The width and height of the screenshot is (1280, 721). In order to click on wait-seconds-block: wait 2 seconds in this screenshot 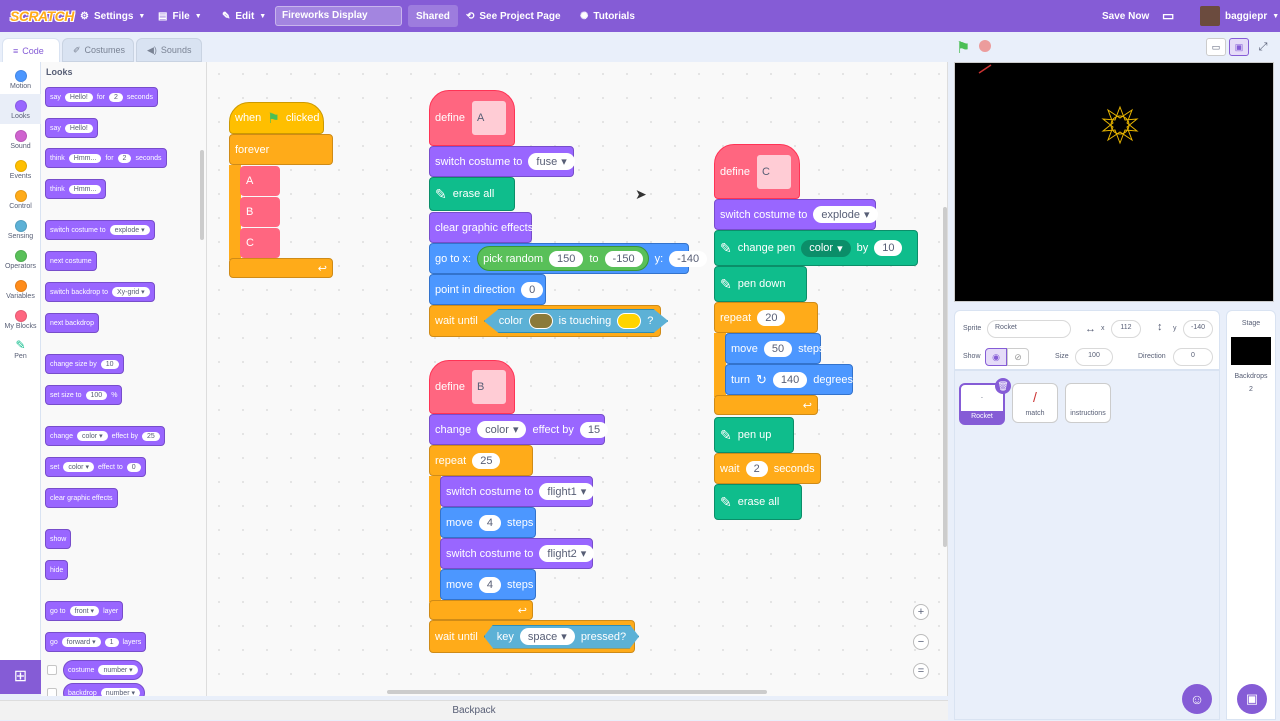, I will do `click(767, 468)`.